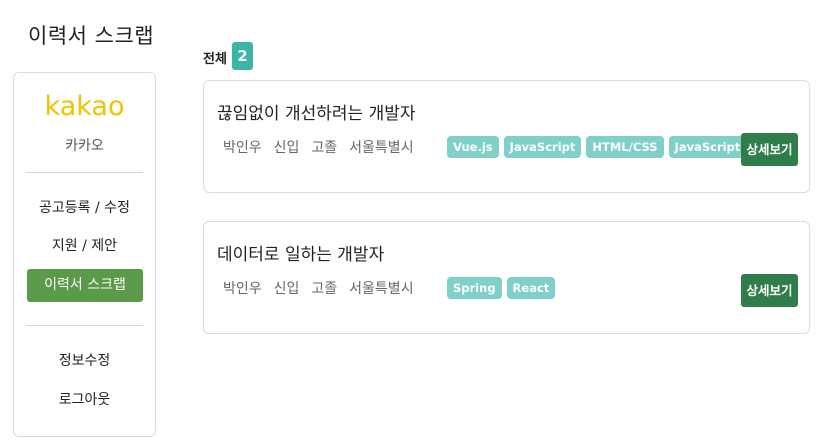  I want to click on skill-tag: React, so click(531, 288).